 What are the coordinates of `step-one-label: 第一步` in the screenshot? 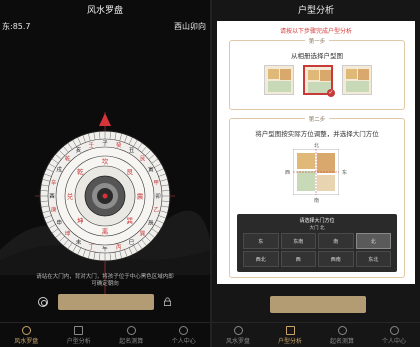 It's located at (317, 41).